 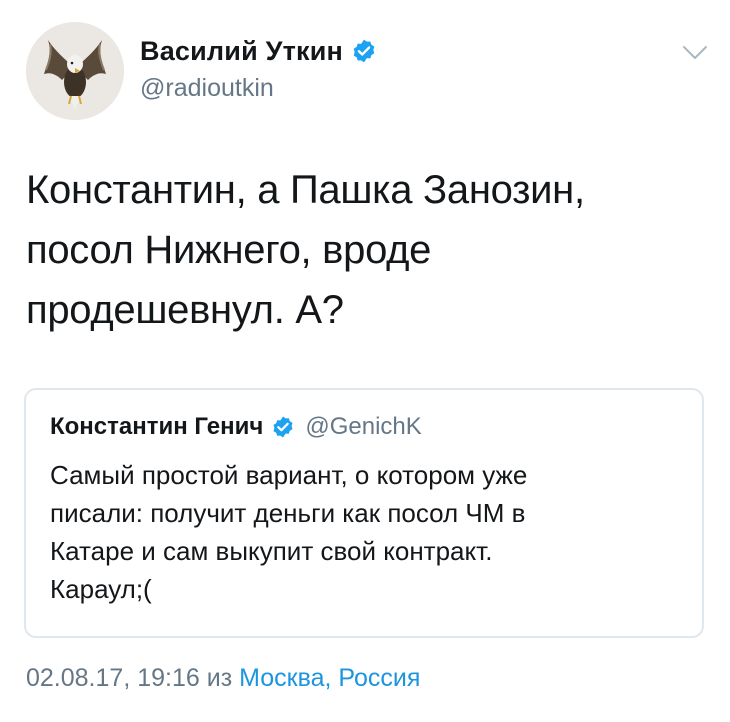 I want to click on author-display-name: Василий Уткин, so click(x=241, y=51).